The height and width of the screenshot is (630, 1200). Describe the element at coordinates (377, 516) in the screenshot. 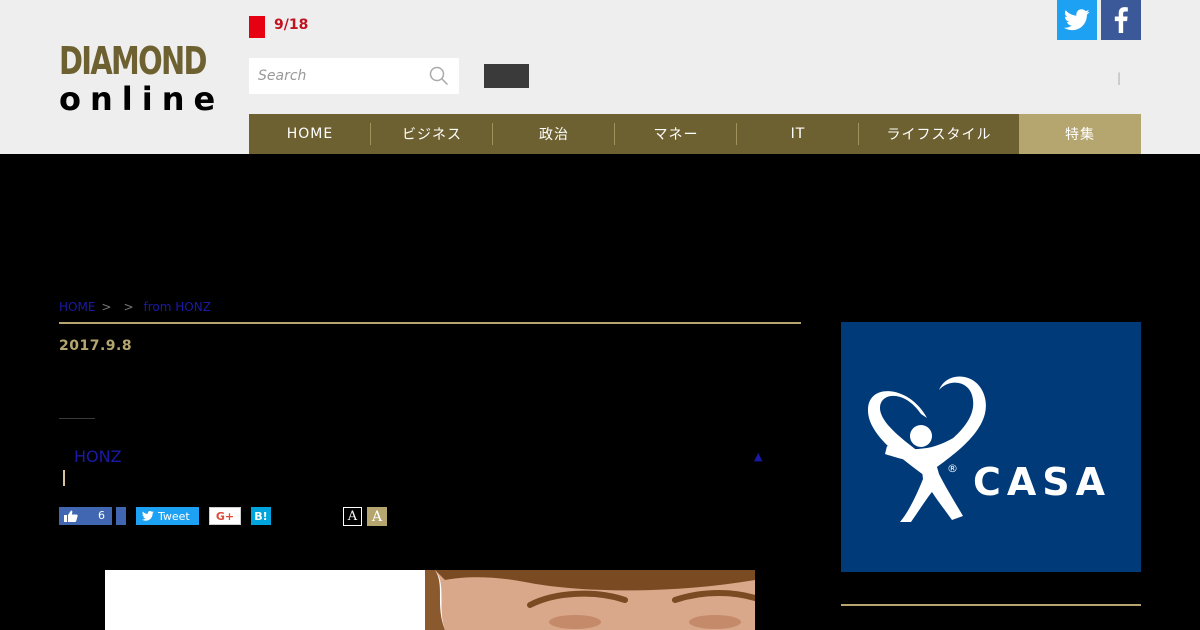

I see `font-size-large-button: A` at that location.